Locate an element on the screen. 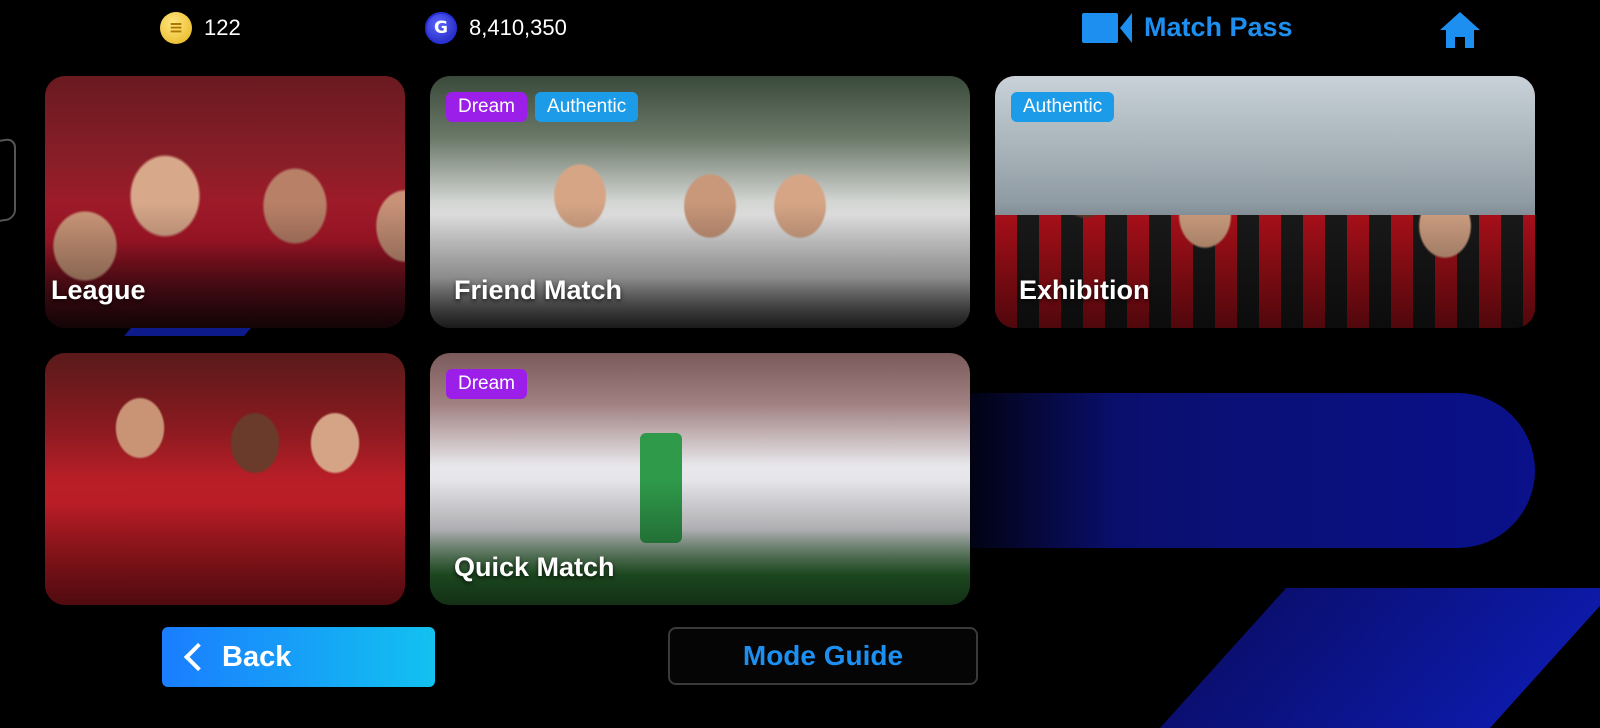  background-slash-shape is located at coordinates (1380, 658).